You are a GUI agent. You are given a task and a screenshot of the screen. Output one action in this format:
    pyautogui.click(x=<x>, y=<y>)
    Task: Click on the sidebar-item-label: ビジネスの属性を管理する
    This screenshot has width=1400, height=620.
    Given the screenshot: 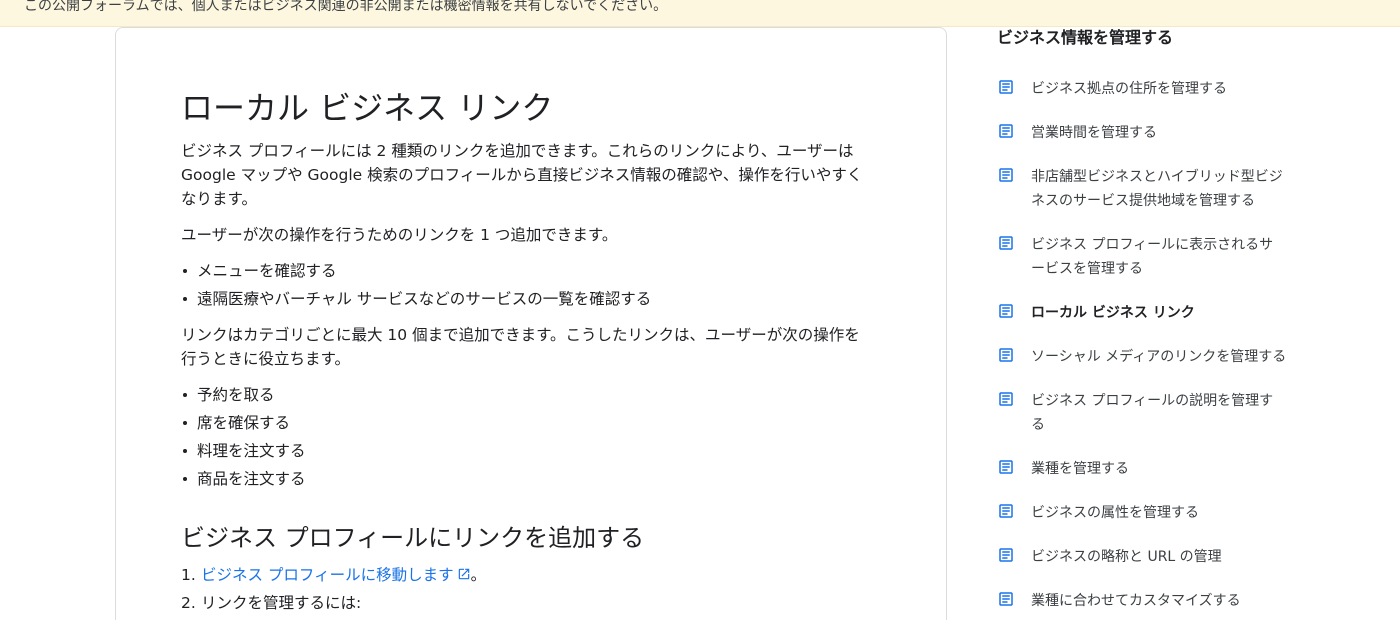 What is the action you would take?
    pyautogui.click(x=1115, y=513)
    